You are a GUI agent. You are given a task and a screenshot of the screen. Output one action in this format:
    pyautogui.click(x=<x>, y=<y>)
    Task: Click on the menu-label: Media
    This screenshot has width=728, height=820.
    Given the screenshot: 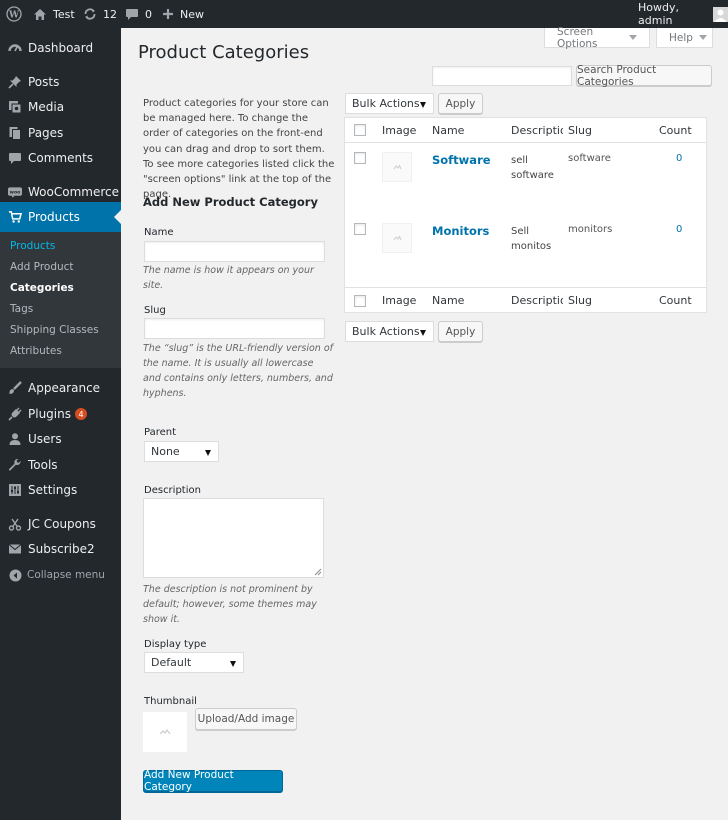 What is the action you would take?
    pyautogui.click(x=46, y=107)
    